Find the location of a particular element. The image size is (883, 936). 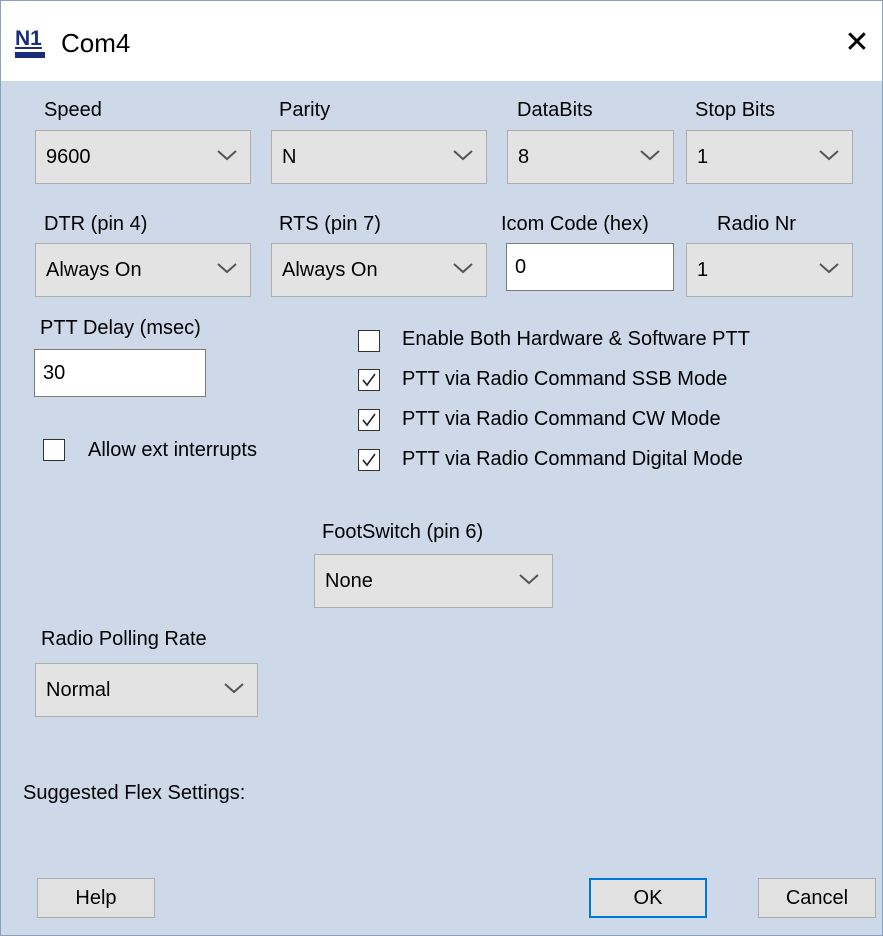

ptt-delay-label: PTT Delay (msec) is located at coordinates (120, 328).